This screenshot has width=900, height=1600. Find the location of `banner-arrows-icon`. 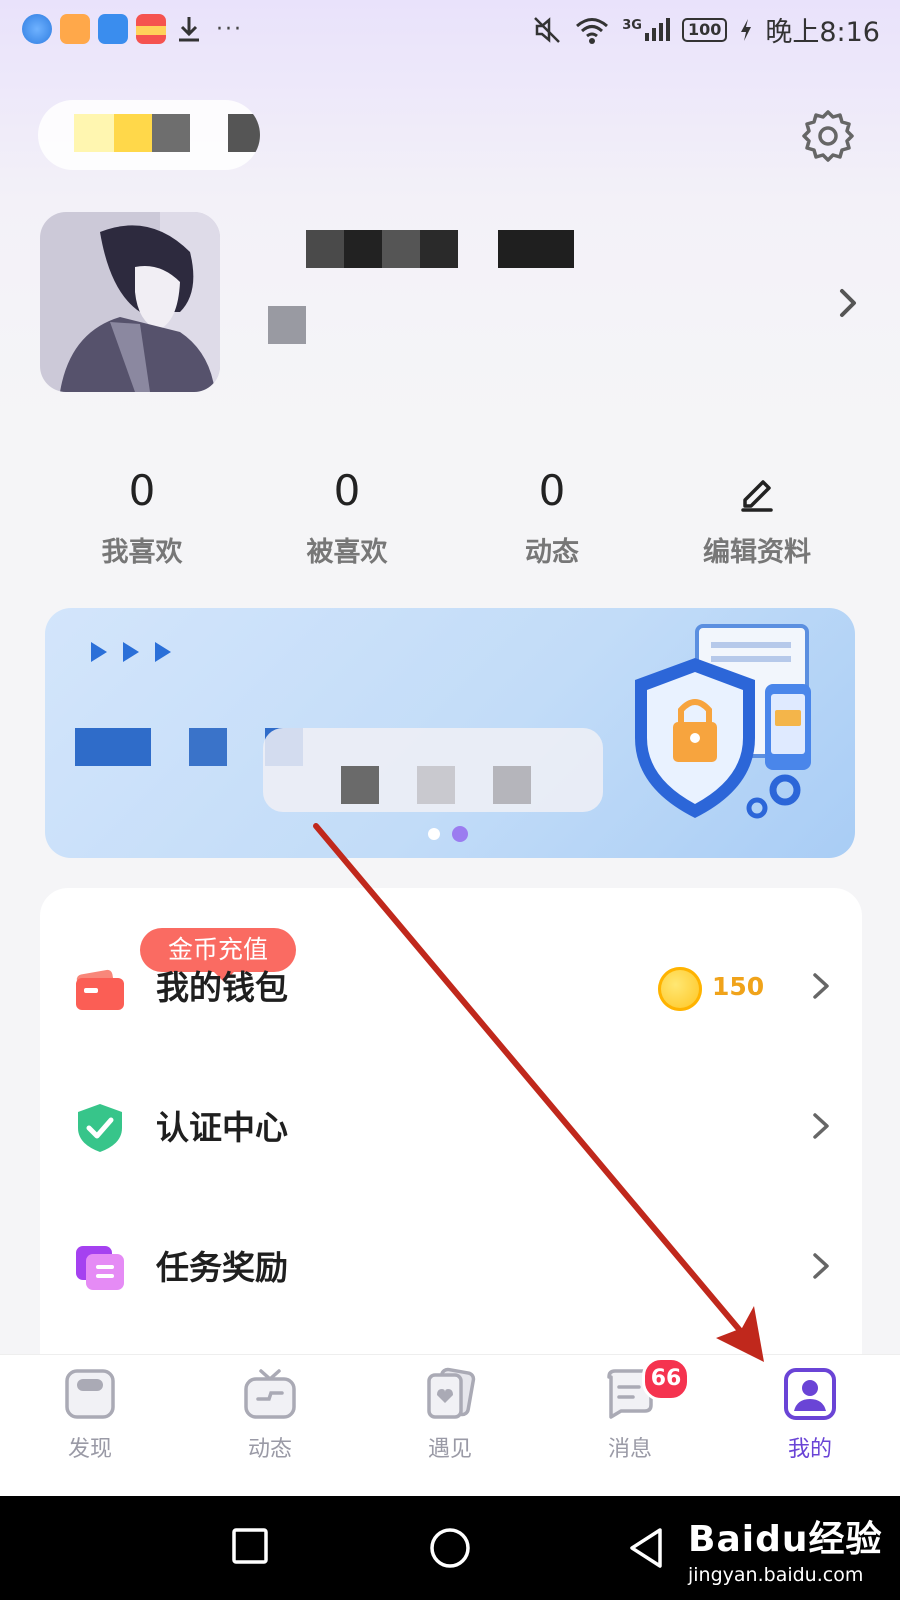

banner-arrows-icon is located at coordinates (131, 652).